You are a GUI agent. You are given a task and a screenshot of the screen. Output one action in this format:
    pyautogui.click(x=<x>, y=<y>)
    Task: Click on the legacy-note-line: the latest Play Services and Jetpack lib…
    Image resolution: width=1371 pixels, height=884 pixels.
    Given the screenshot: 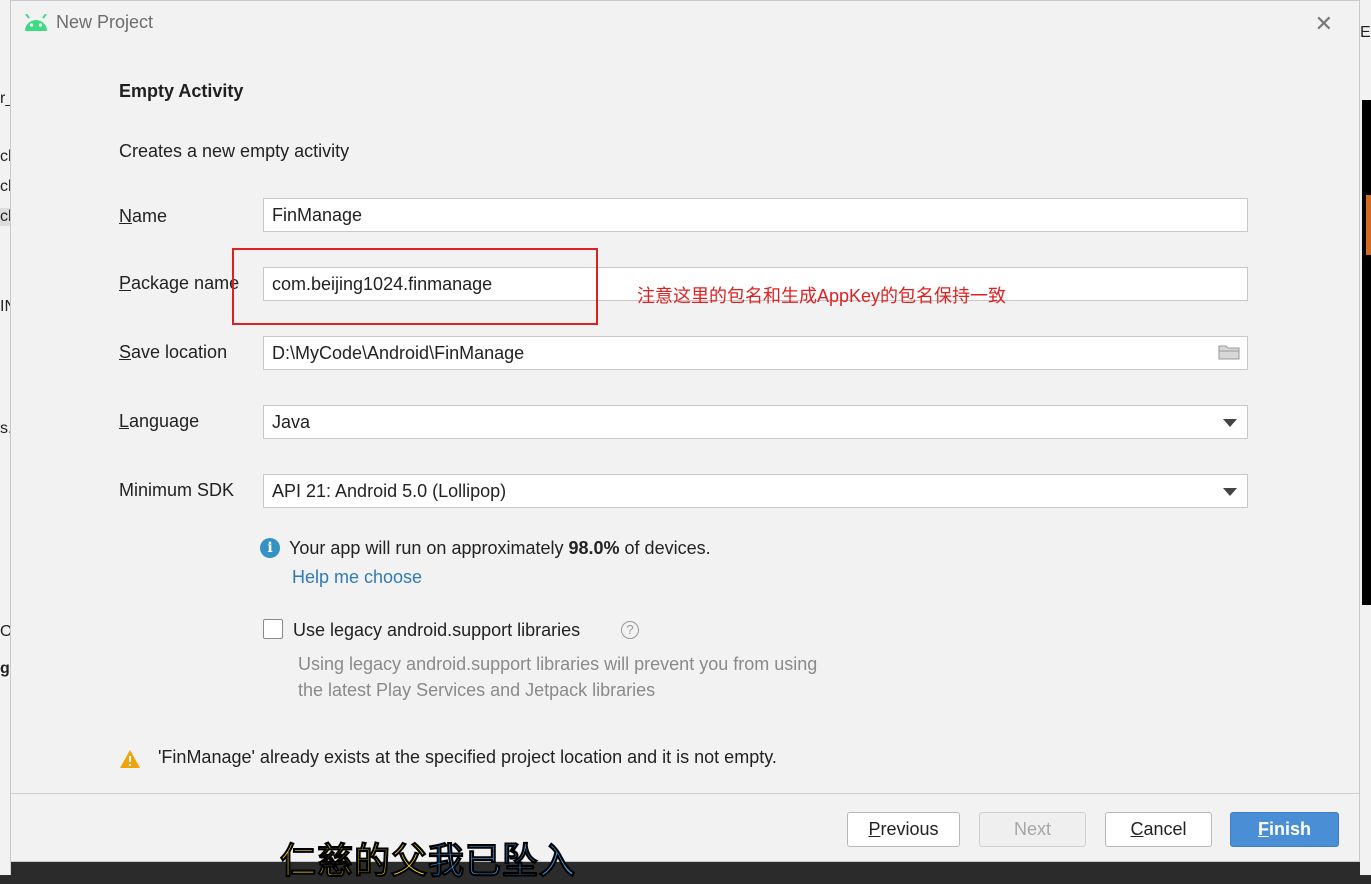 What is the action you would take?
    pyautogui.click(x=477, y=690)
    